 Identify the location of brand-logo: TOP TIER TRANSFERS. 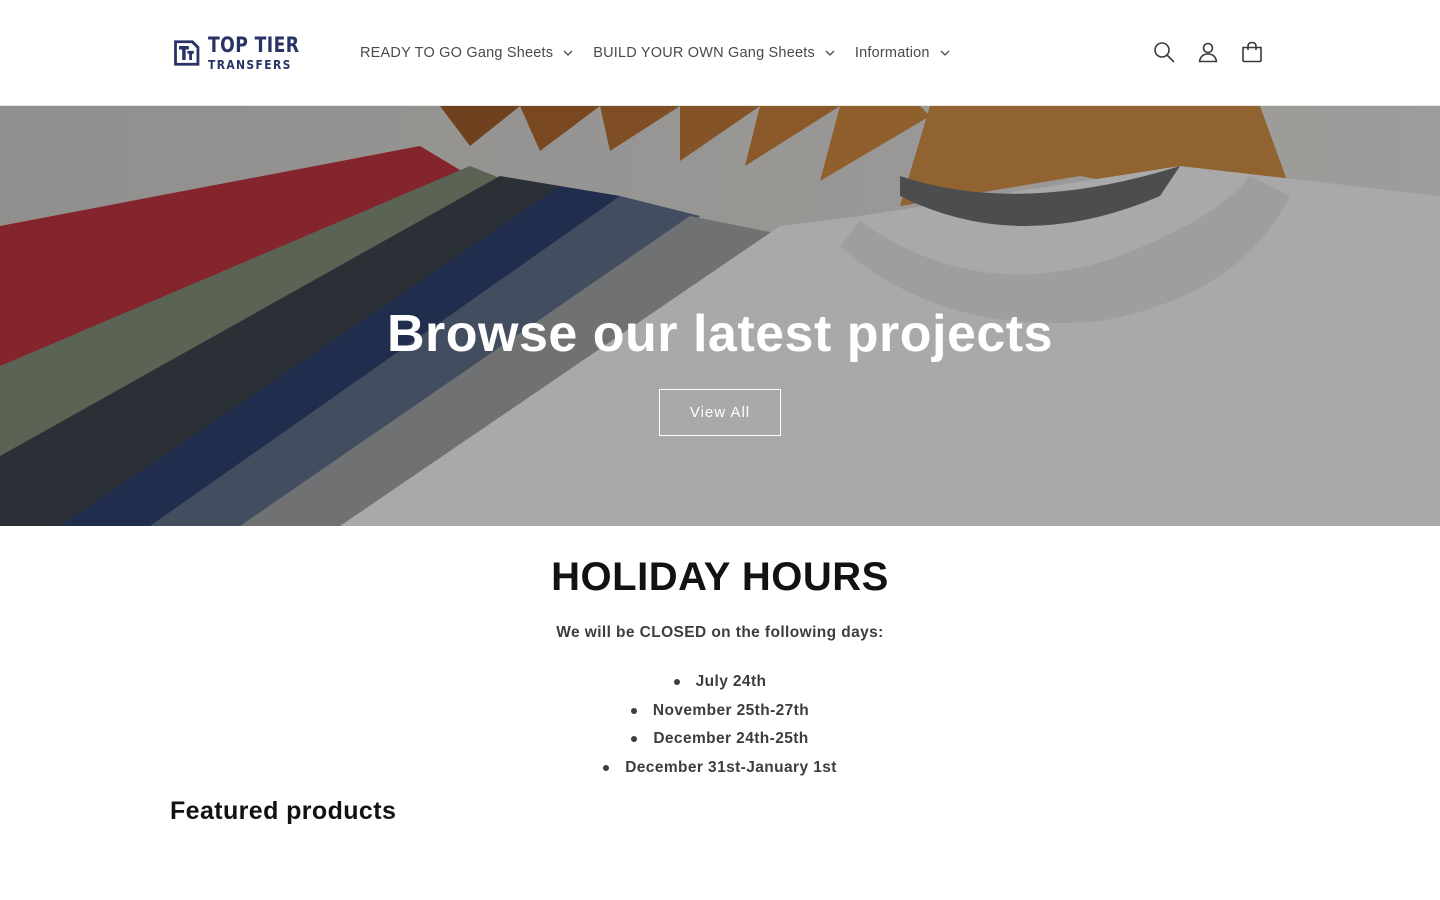
(246, 53).